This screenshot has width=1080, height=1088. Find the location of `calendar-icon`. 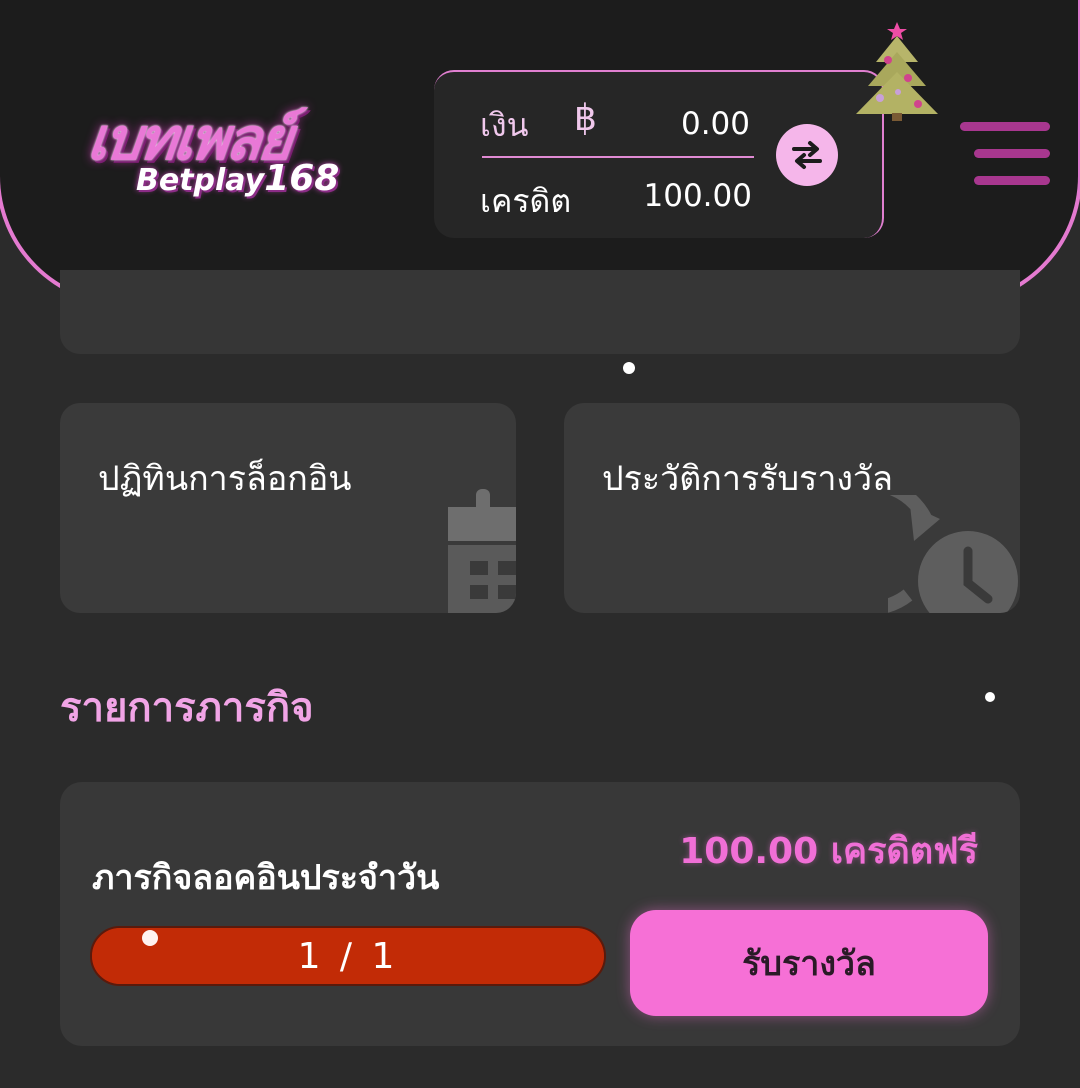

calendar-icon is located at coordinates (482, 551).